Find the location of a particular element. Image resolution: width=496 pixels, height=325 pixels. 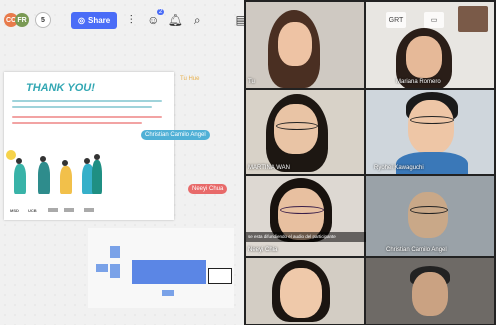

bell-icon: 🔔︎ is located at coordinates (175, 20).